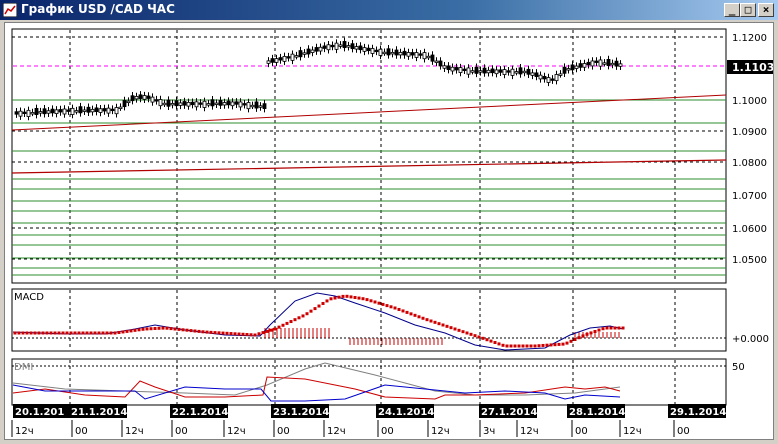 The width and height of the screenshot is (778, 444). What do you see at coordinates (39, 412) in the screenshot?
I see `date-label: 20.1.201` at bounding box center [39, 412].